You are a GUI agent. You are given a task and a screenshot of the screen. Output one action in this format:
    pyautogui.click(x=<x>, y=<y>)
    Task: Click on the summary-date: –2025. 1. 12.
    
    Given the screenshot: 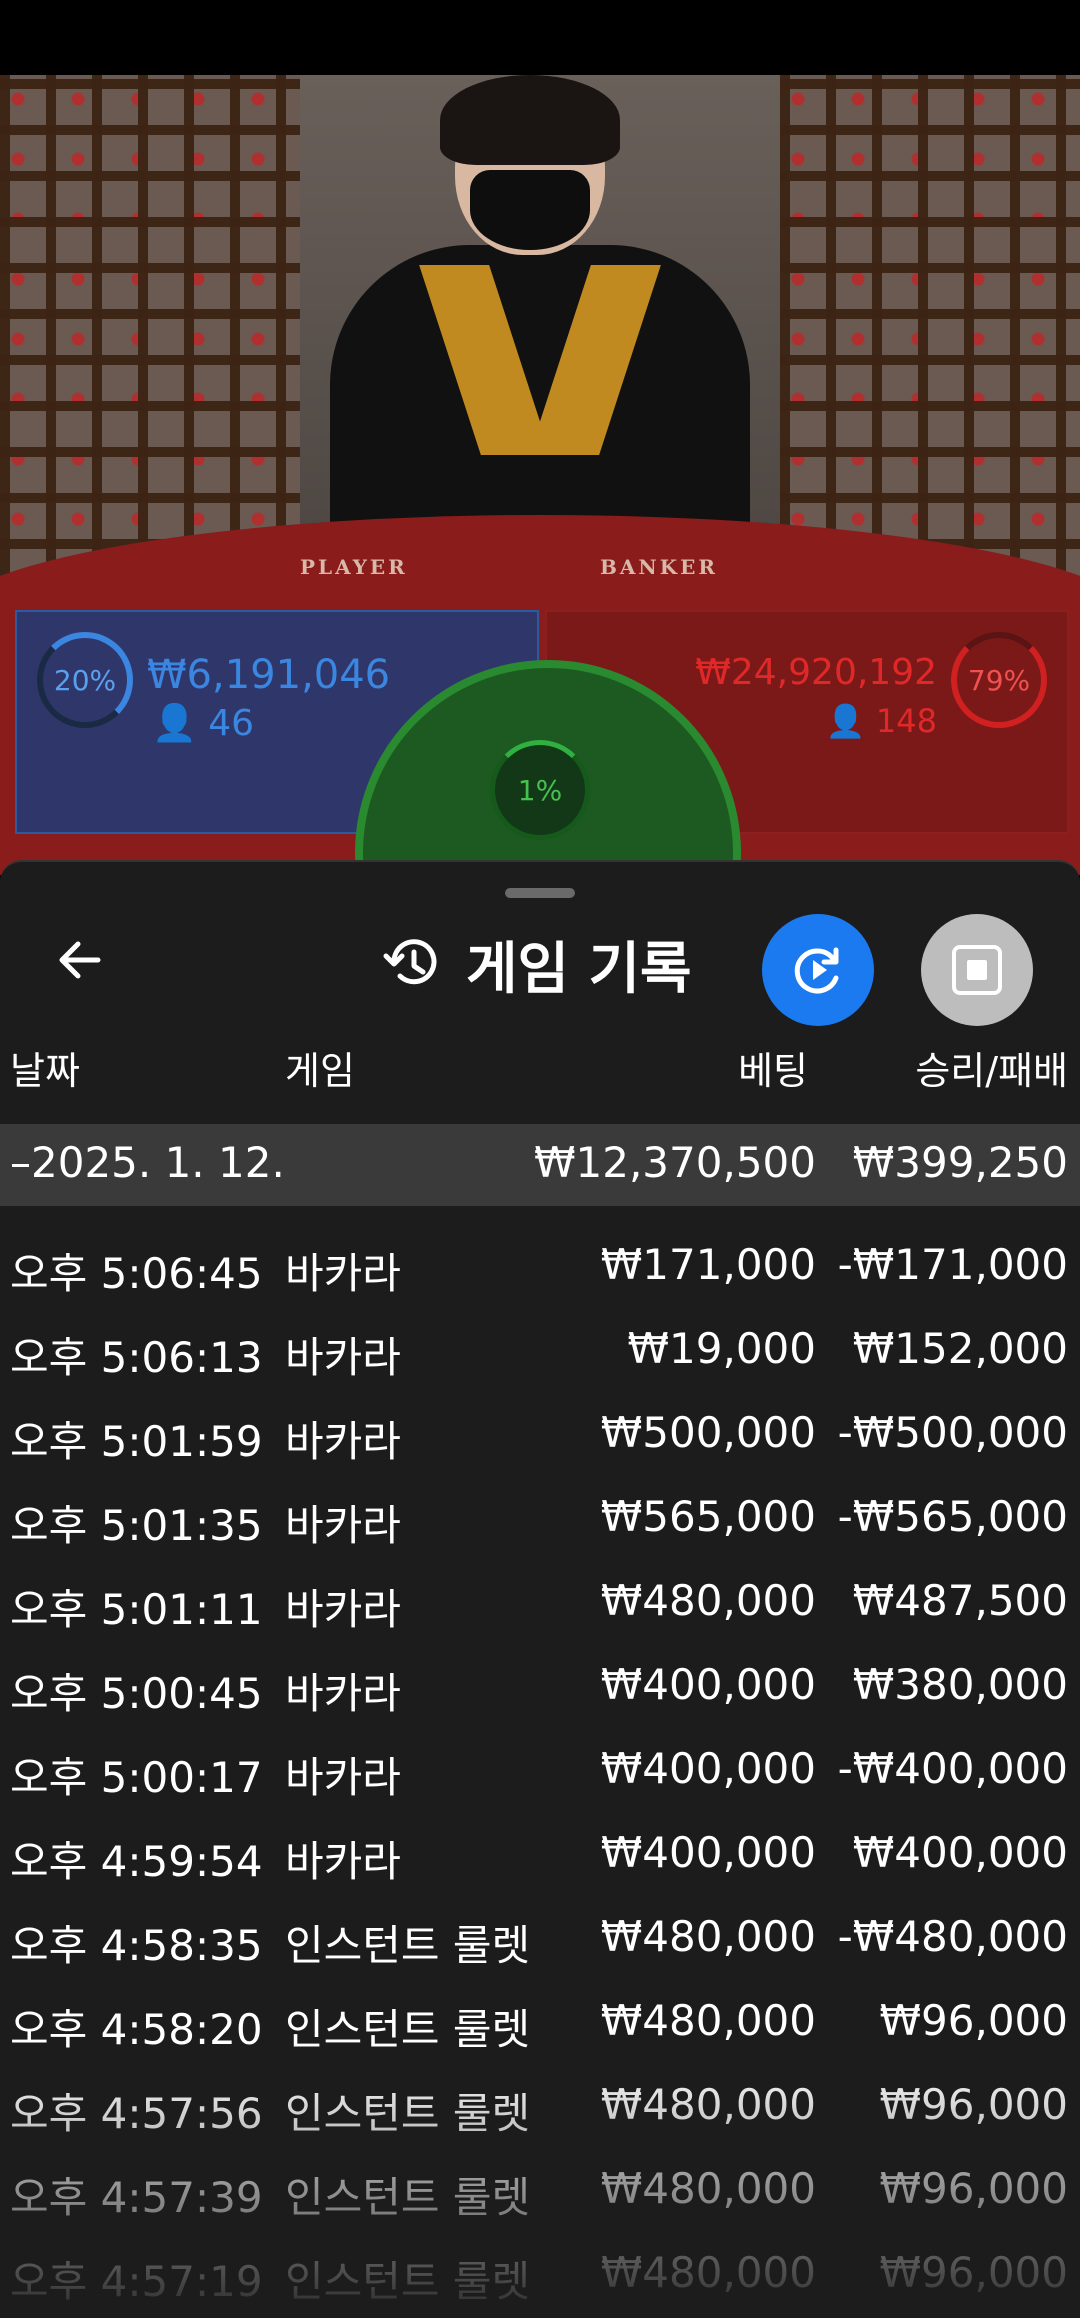 What is the action you would take?
    pyautogui.click(x=147, y=1162)
    